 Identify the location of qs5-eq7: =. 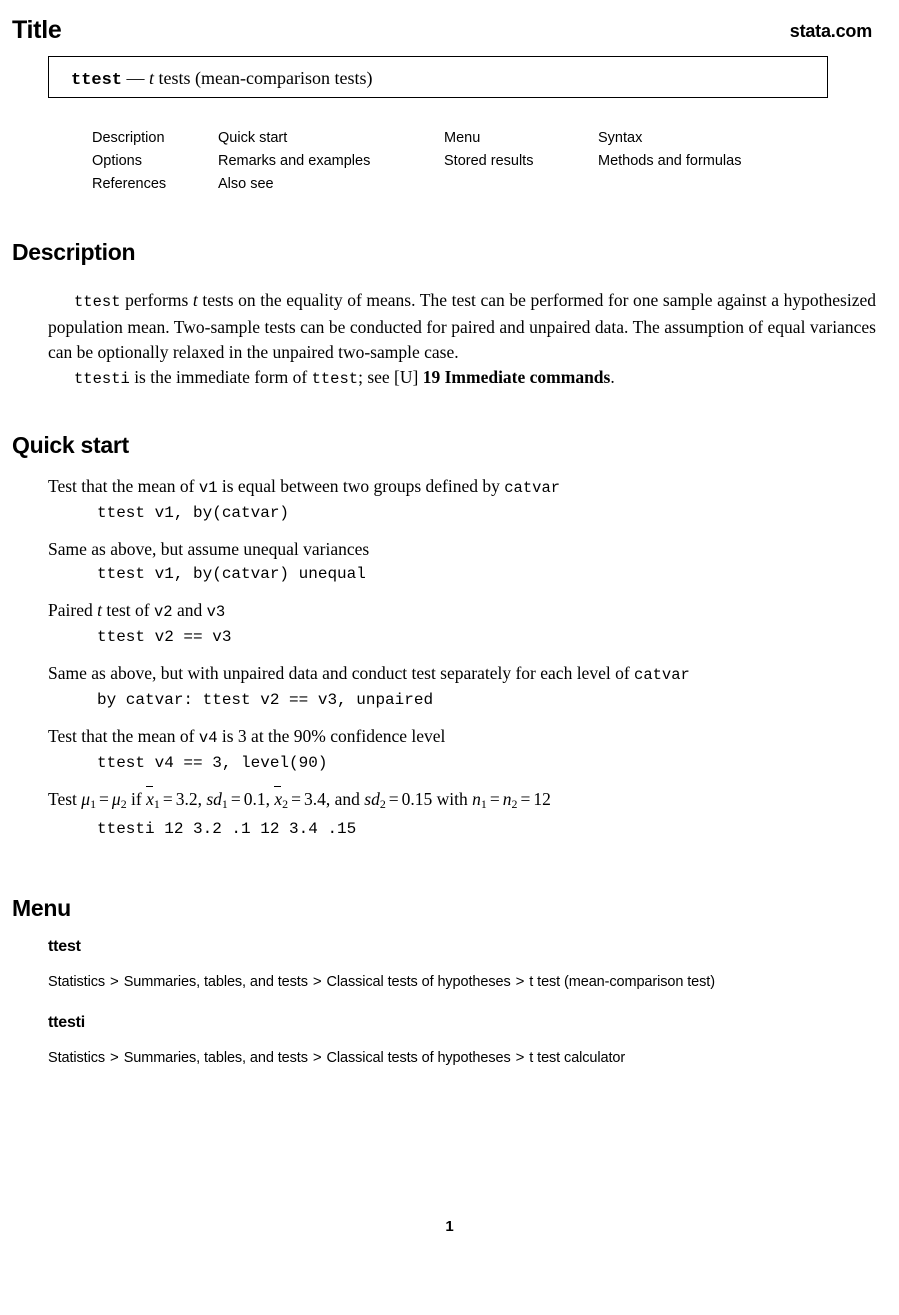
(525, 799).